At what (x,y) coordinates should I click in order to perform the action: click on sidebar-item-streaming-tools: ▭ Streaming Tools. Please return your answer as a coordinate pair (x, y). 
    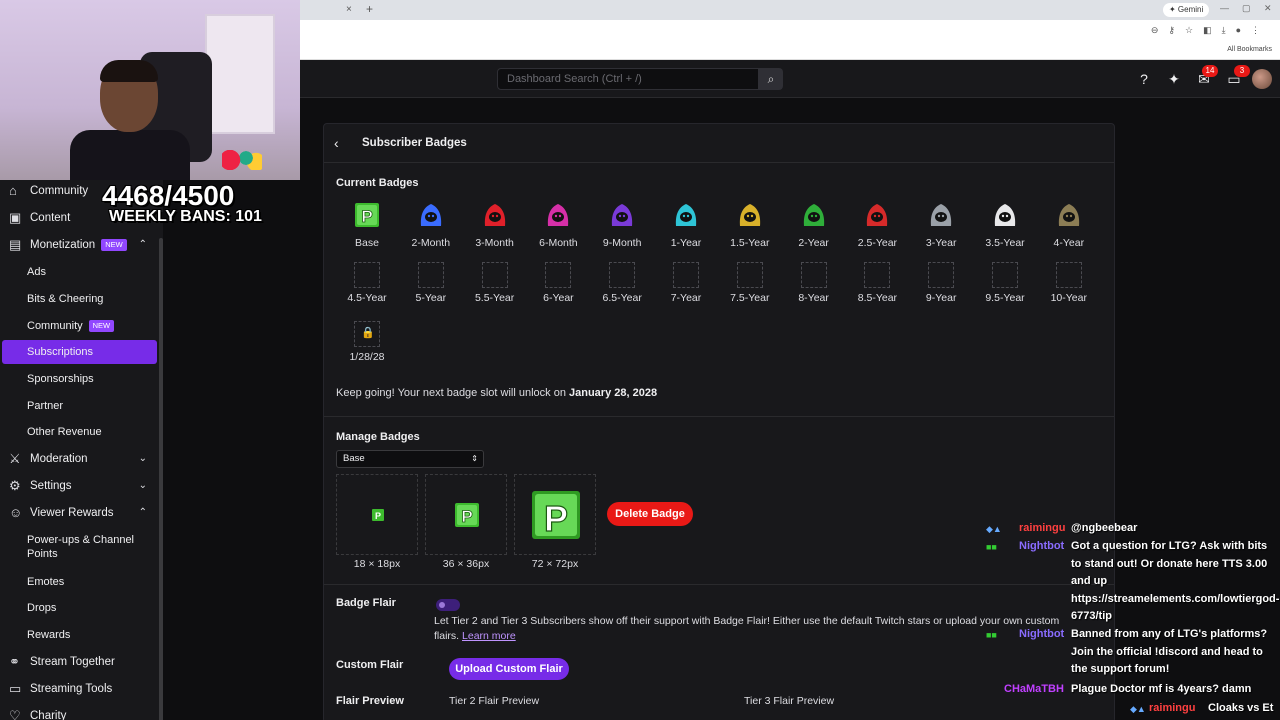
    Looking at the image, I should click on (77, 689).